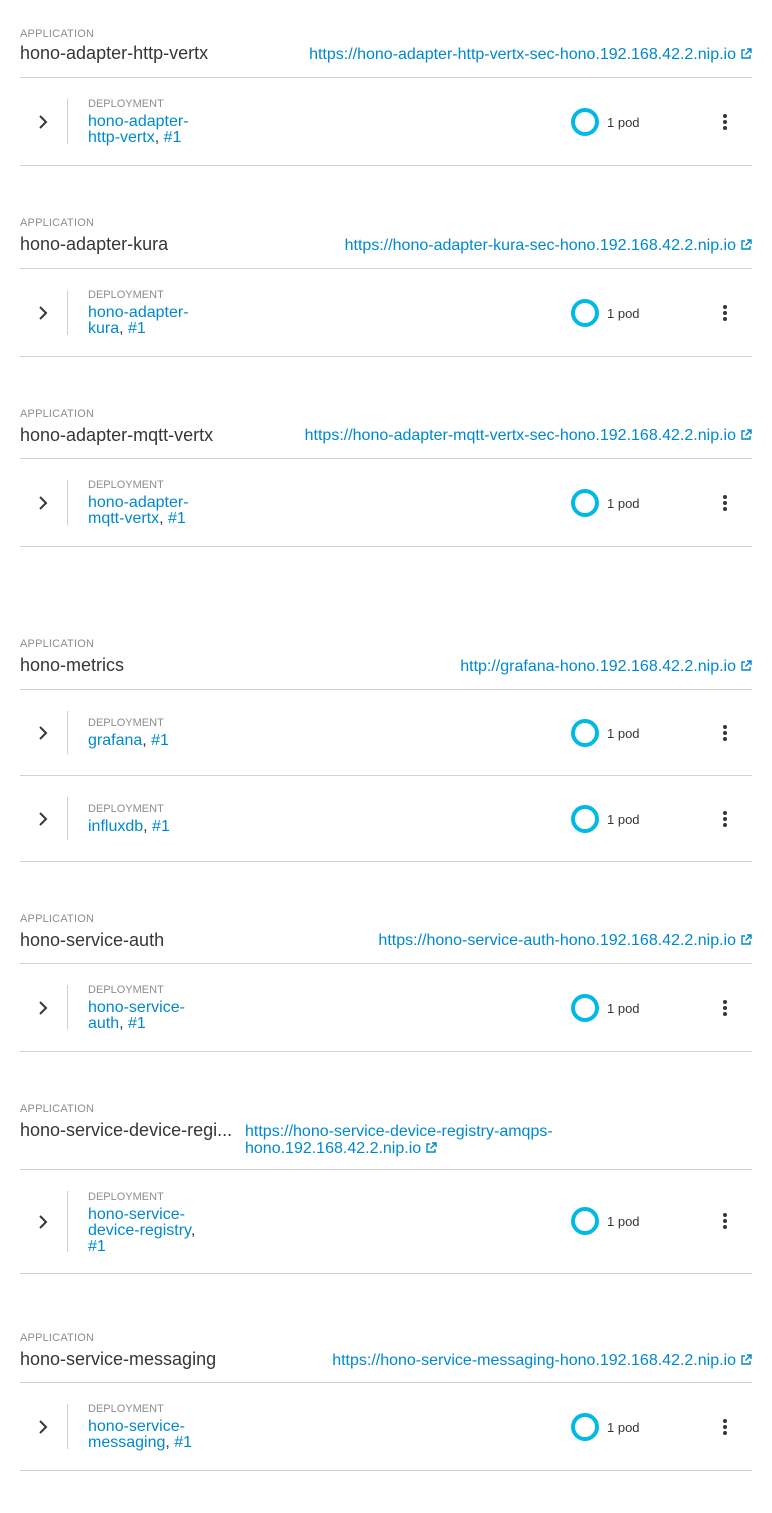 This screenshot has height=1513, width=772. I want to click on application-name: hono-metrics, so click(72, 665).